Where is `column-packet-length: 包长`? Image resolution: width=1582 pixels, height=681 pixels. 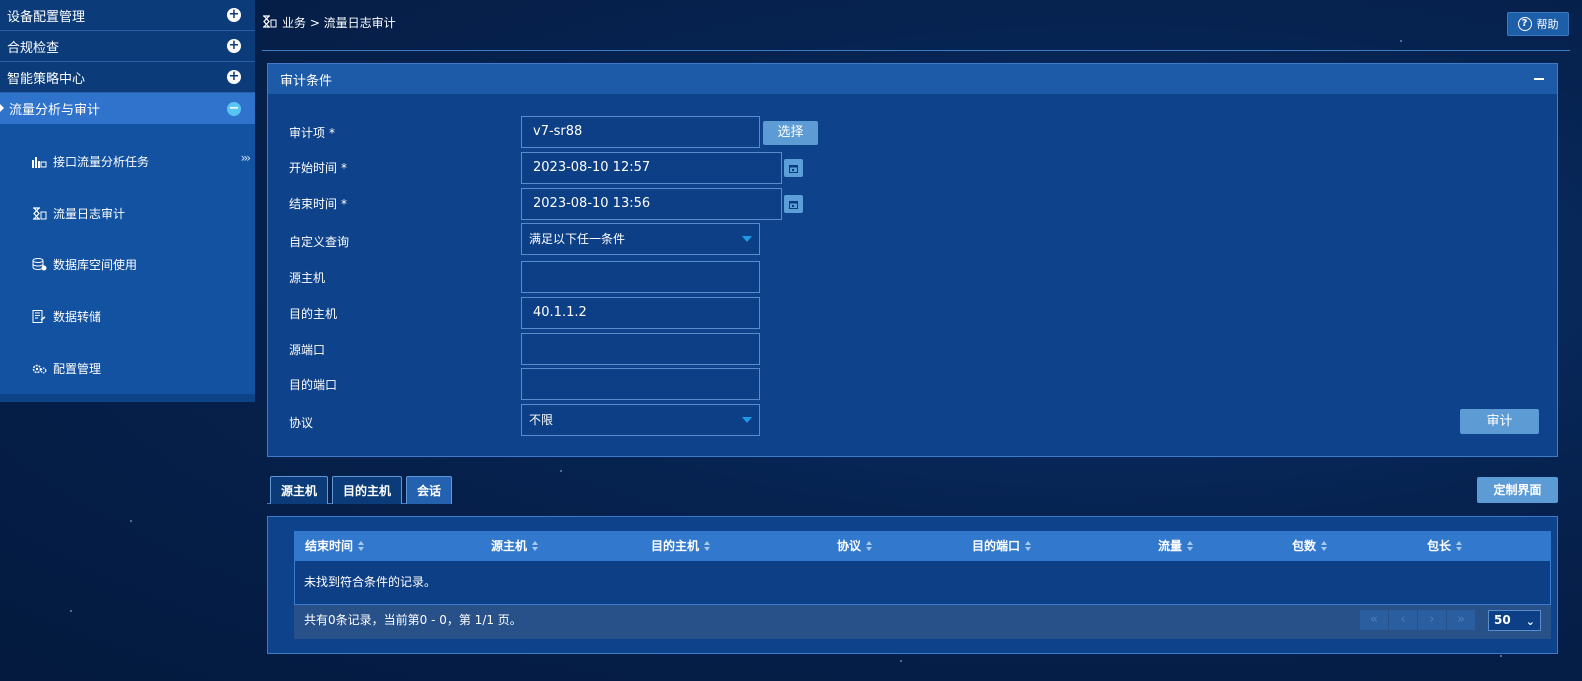
column-packet-length: 包长 is located at coordinates (1445, 546).